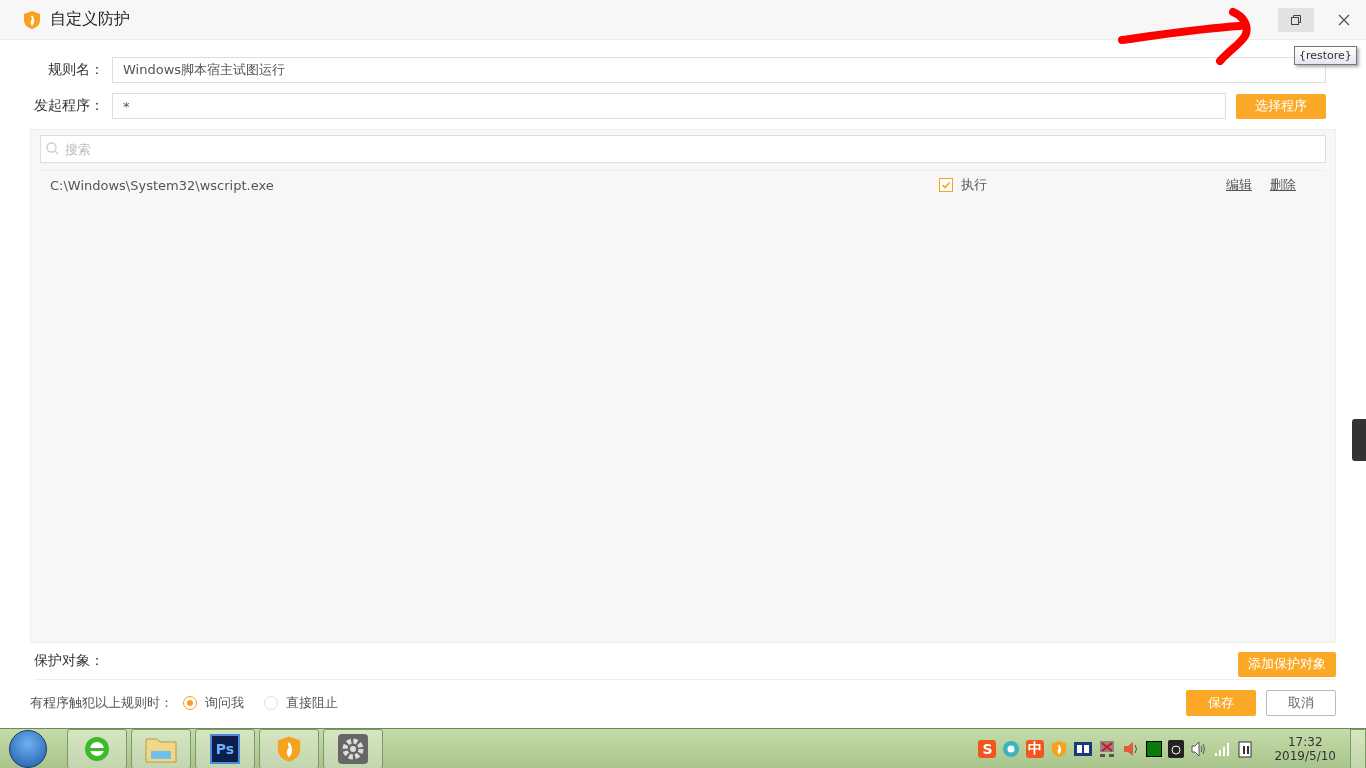 Image resolution: width=1366 pixels, height=768 pixels. Describe the element at coordinates (1359, 440) in the screenshot. I see `side-widget` at that location.